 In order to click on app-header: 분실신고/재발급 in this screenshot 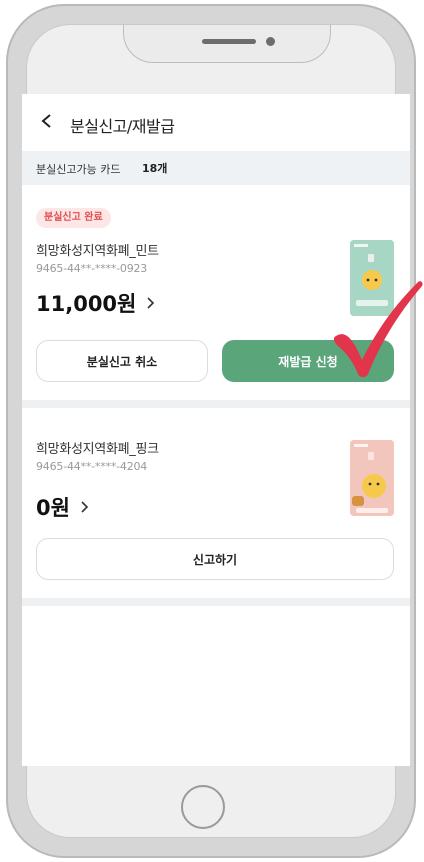, I will do `click(216, 123)`.